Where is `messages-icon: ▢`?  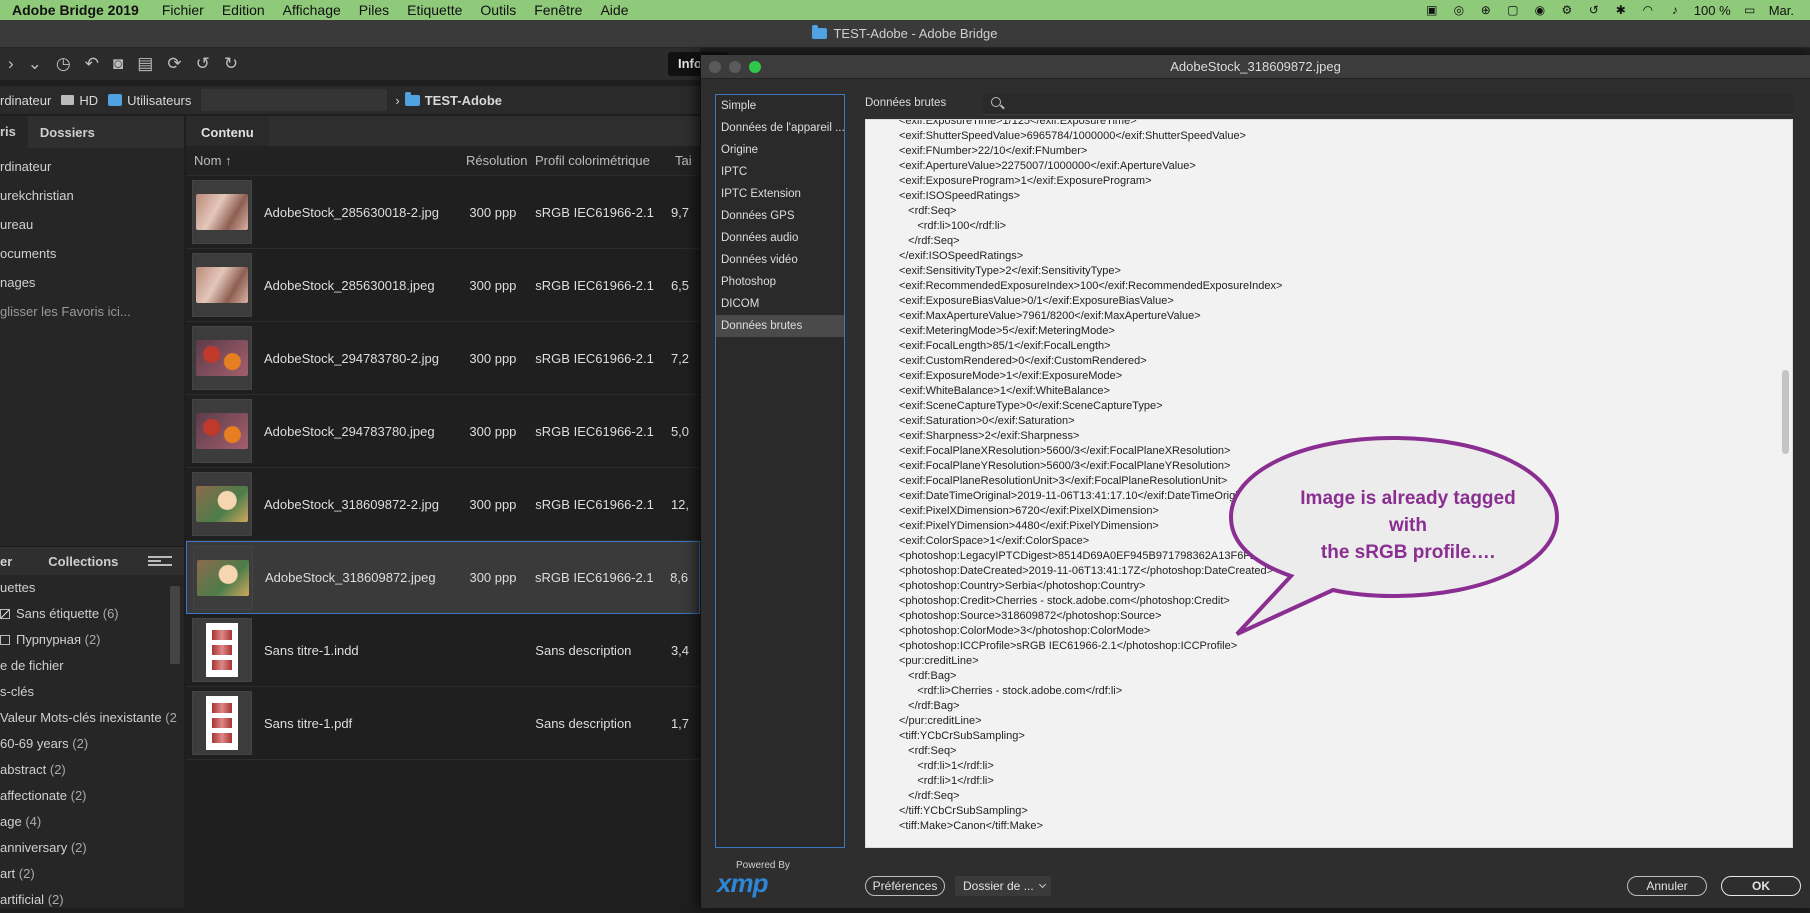 messages-icon: ▢ is located at coordinates (1513, 10).